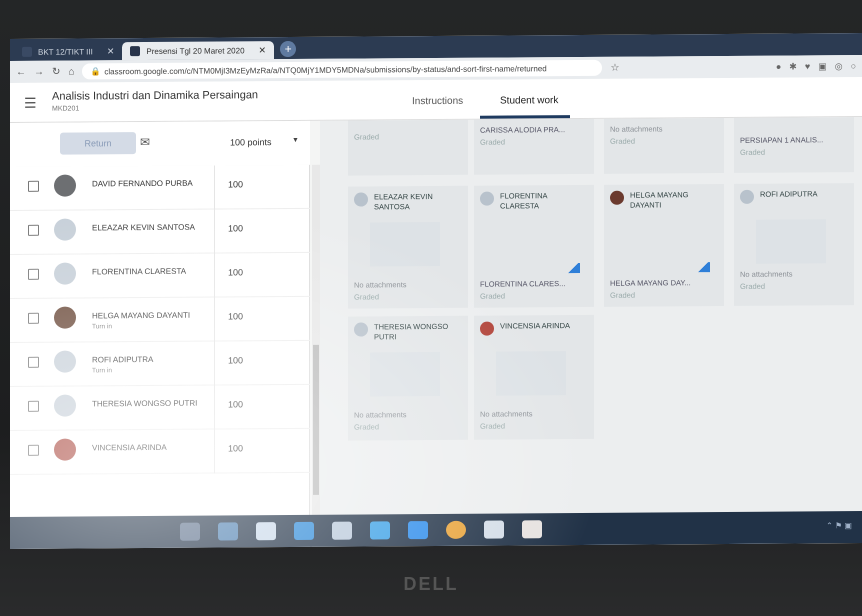 The width and height of the screenshot is (862, 616). I want to click on student-row: ELEAZAR KEVIN SANTOSA 100, so click(160, 231).